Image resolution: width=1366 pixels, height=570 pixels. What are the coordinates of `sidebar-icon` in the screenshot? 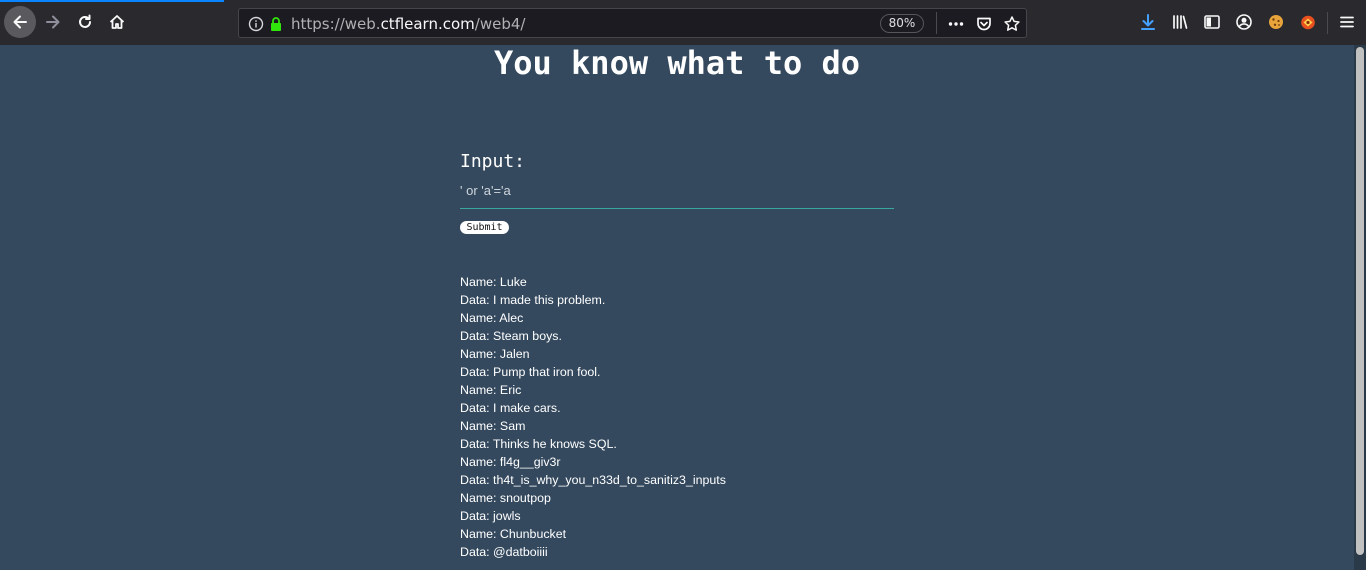 It's located at (1212, 22).